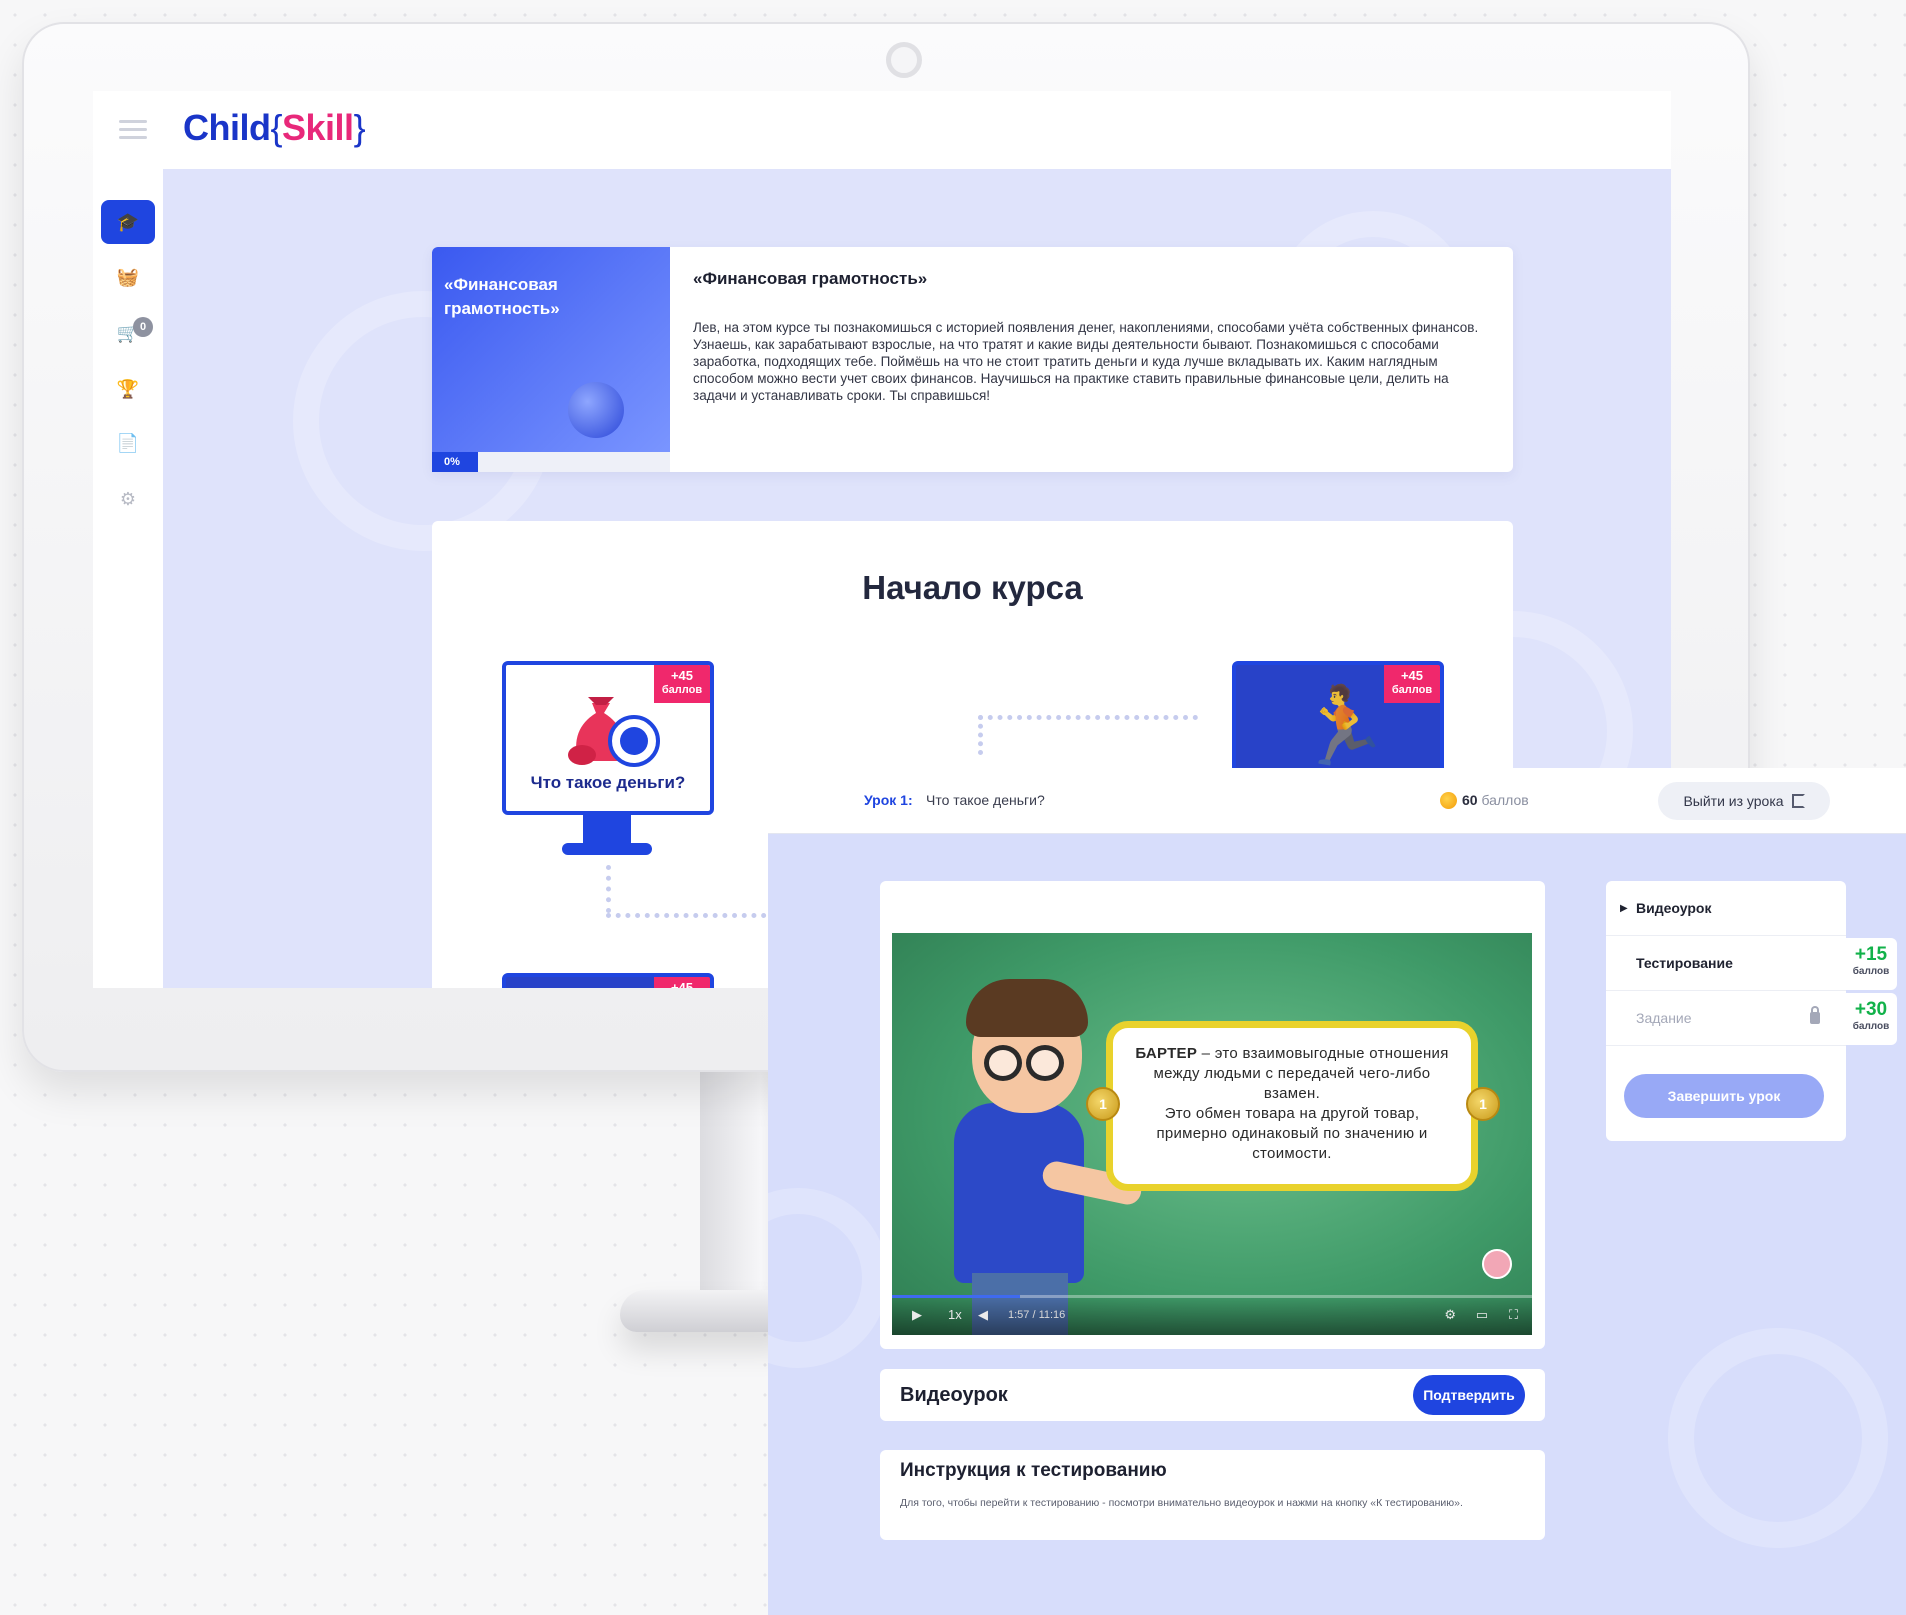 Image resolution: width=1906 pixels, height=1615 pixels. I want to click on lesson-points: 60 баллов, so click(1495, 800).